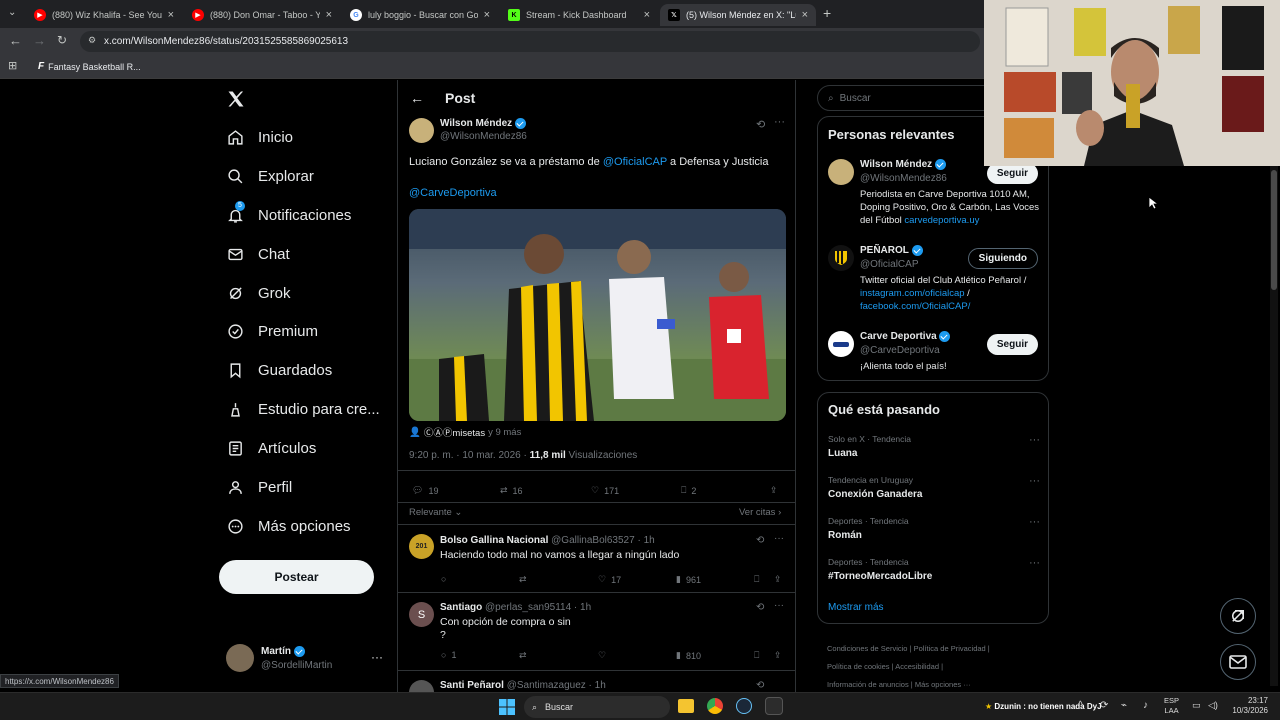 The height and width of the screenshot is (720, 1280). I want to click on author-handle: @WilsonMendez86, so click(483, 136).